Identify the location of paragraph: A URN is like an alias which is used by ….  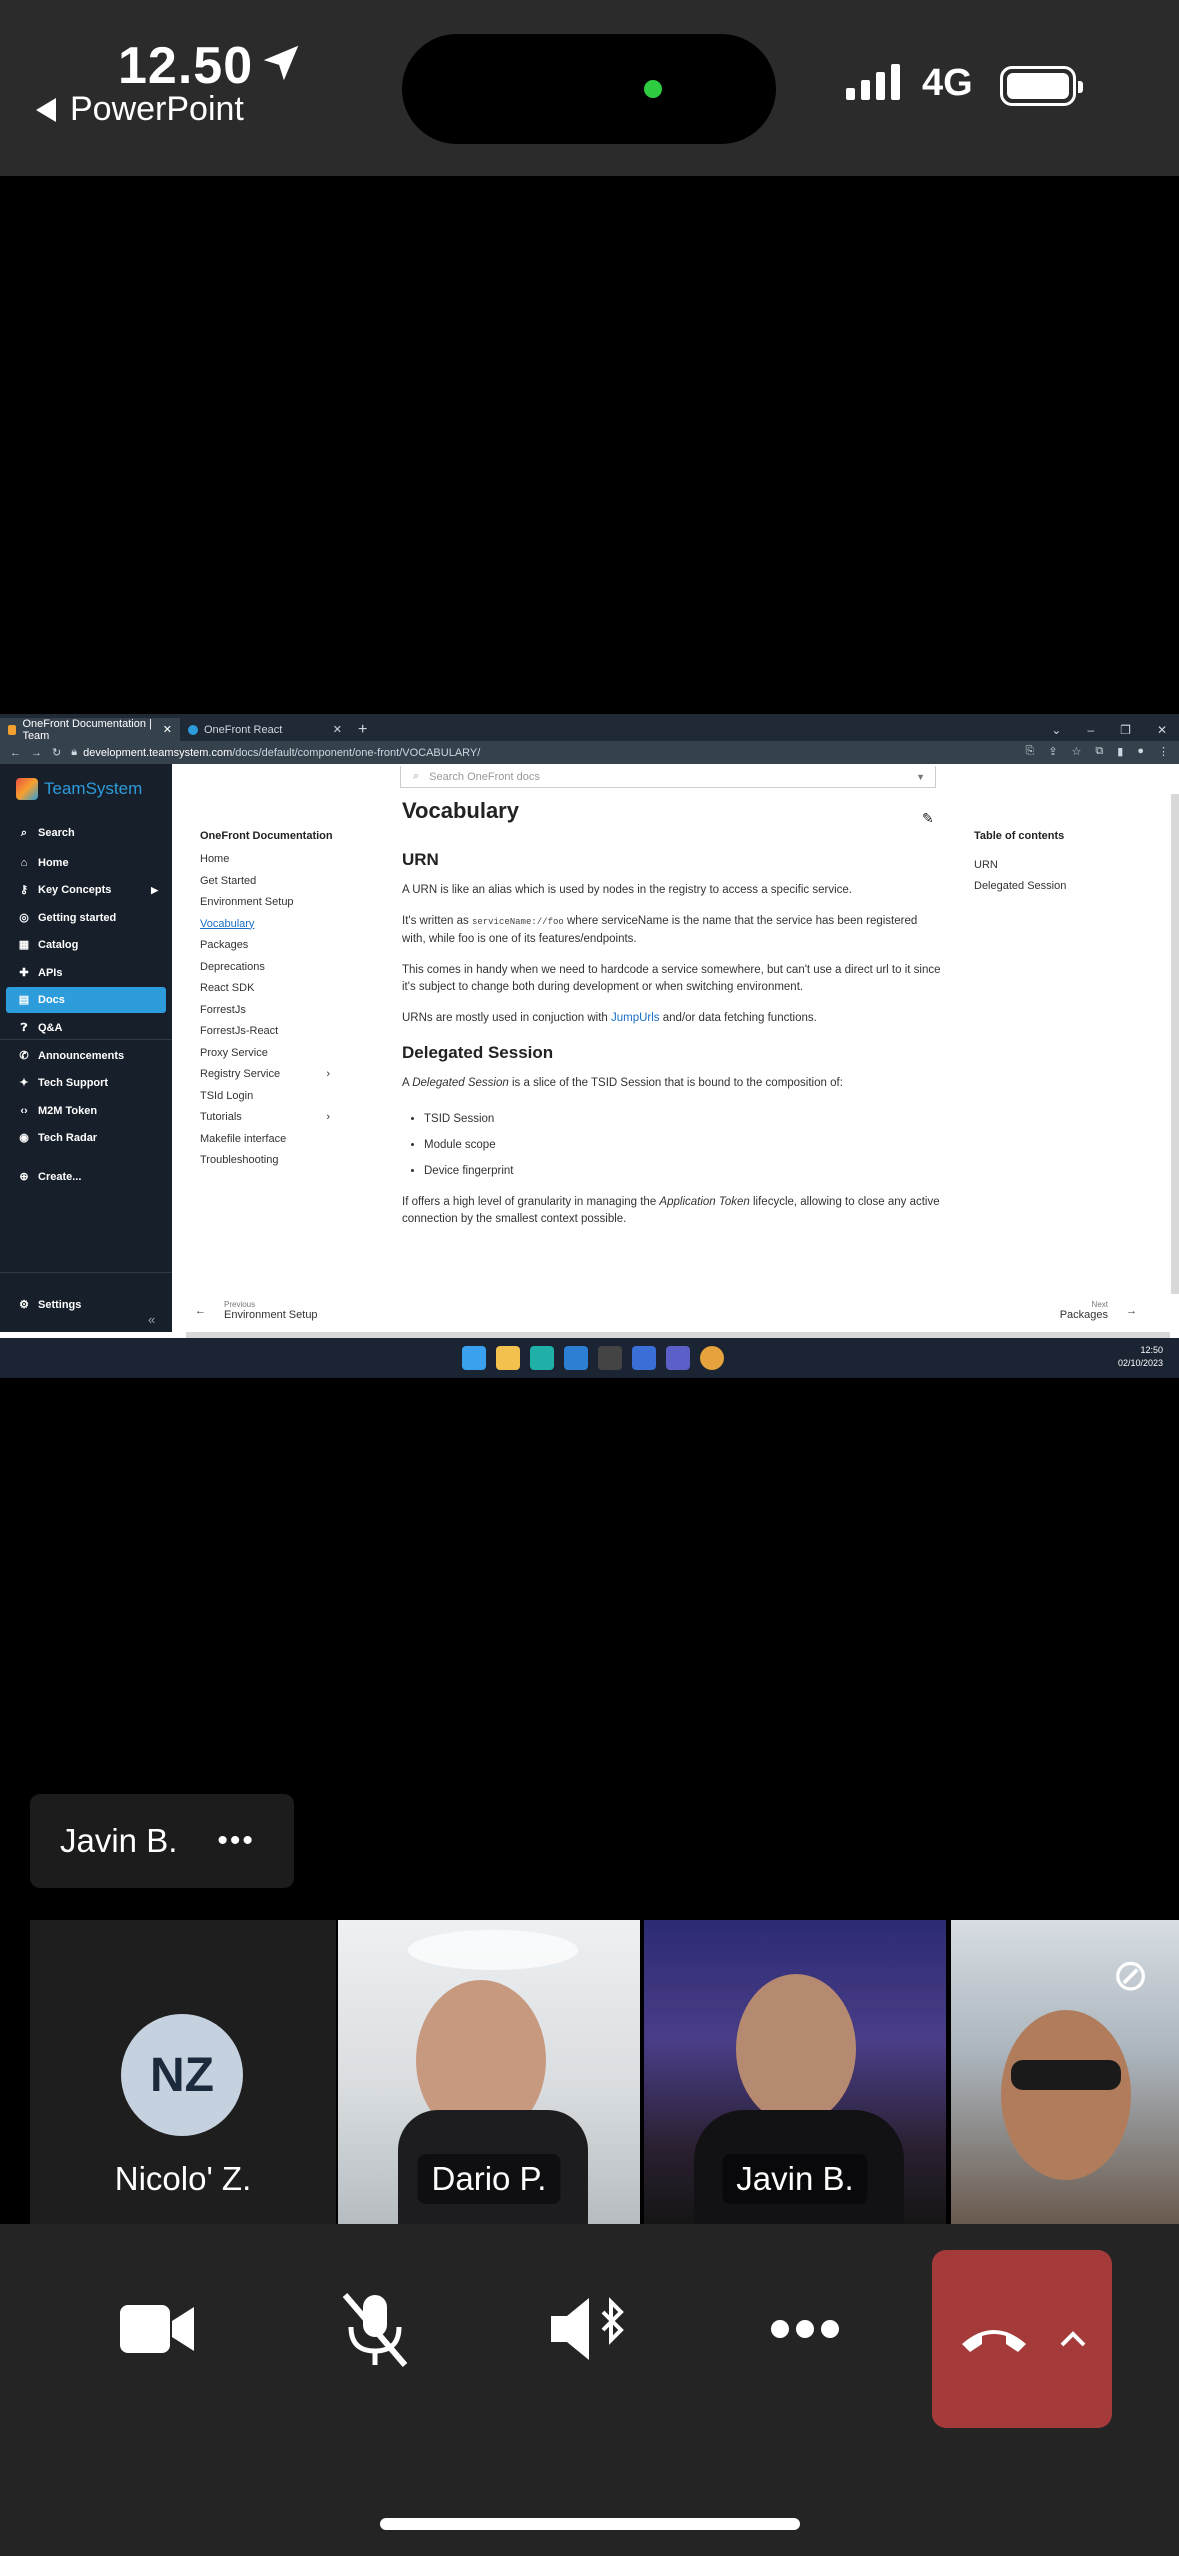
(627, 890).